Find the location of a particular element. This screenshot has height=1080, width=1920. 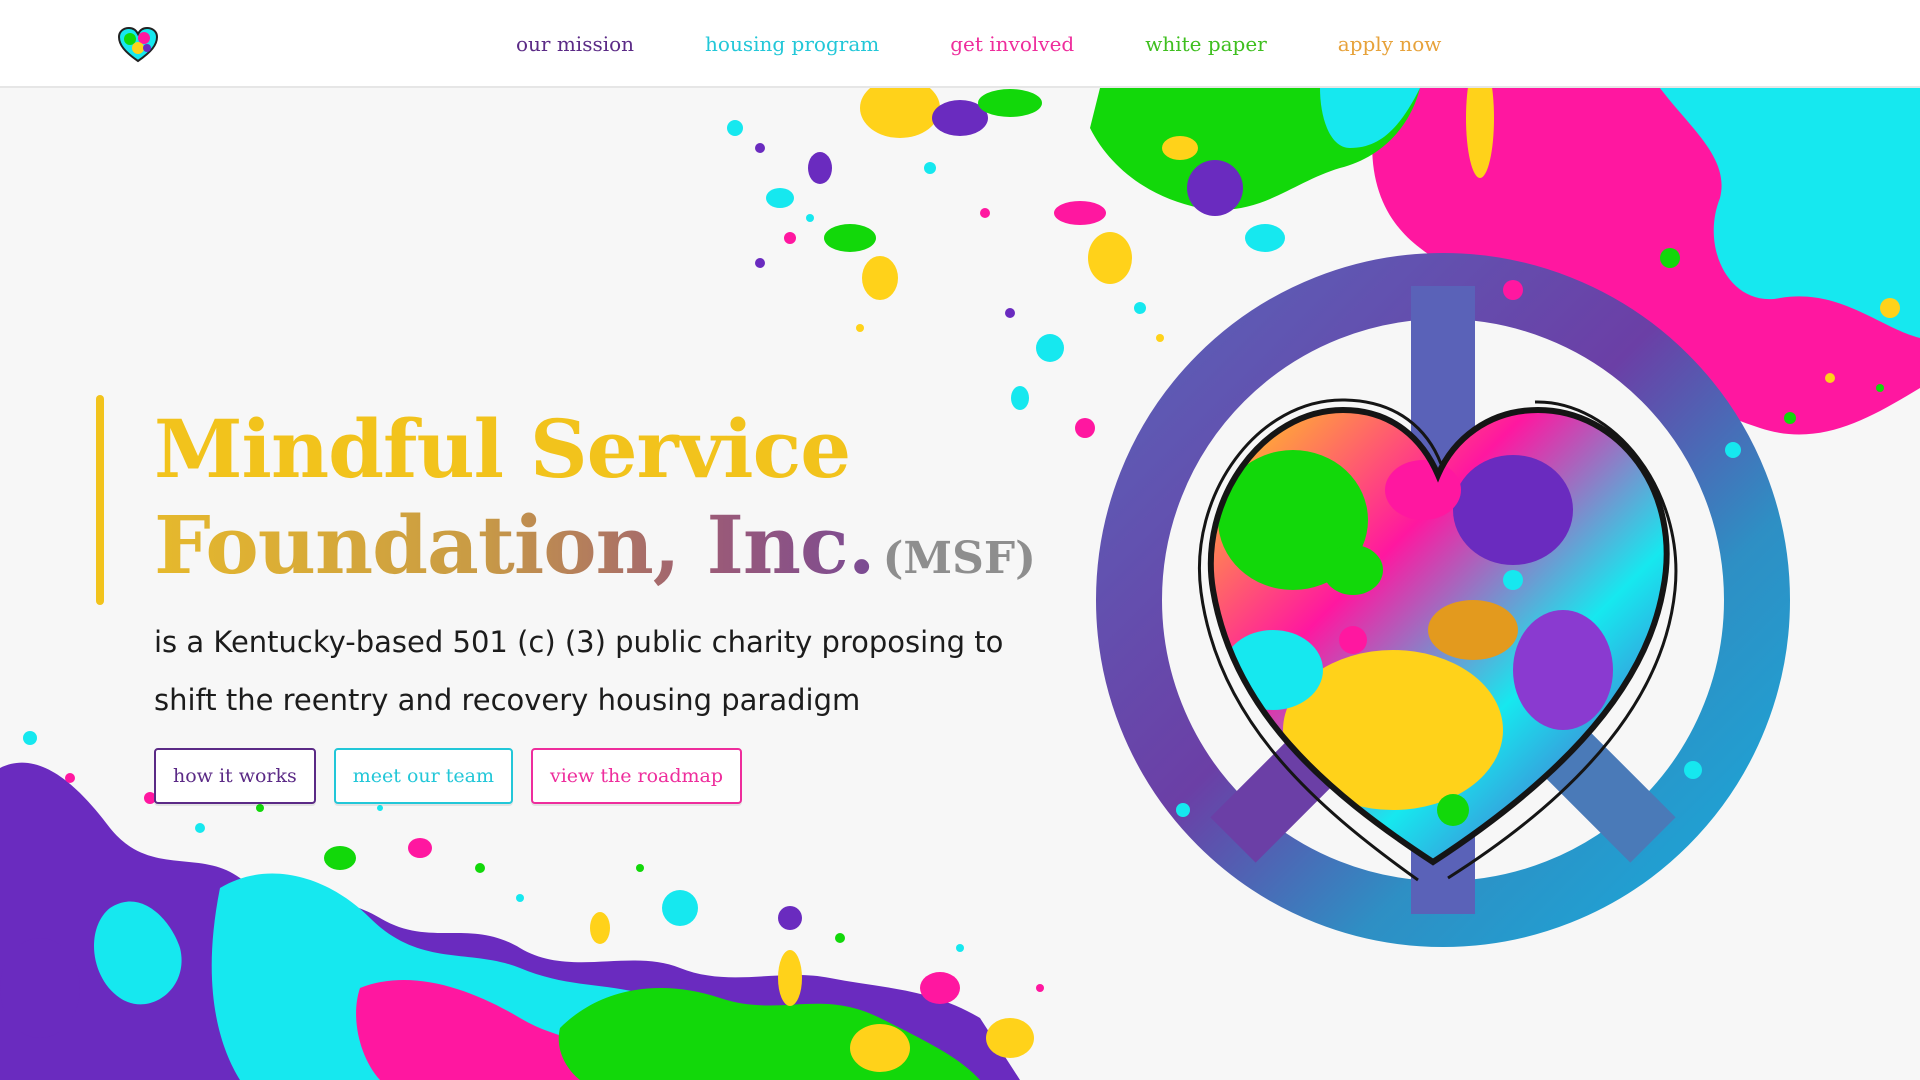

title-abbreviation: (MSF) is located at coordinates (959, 558).